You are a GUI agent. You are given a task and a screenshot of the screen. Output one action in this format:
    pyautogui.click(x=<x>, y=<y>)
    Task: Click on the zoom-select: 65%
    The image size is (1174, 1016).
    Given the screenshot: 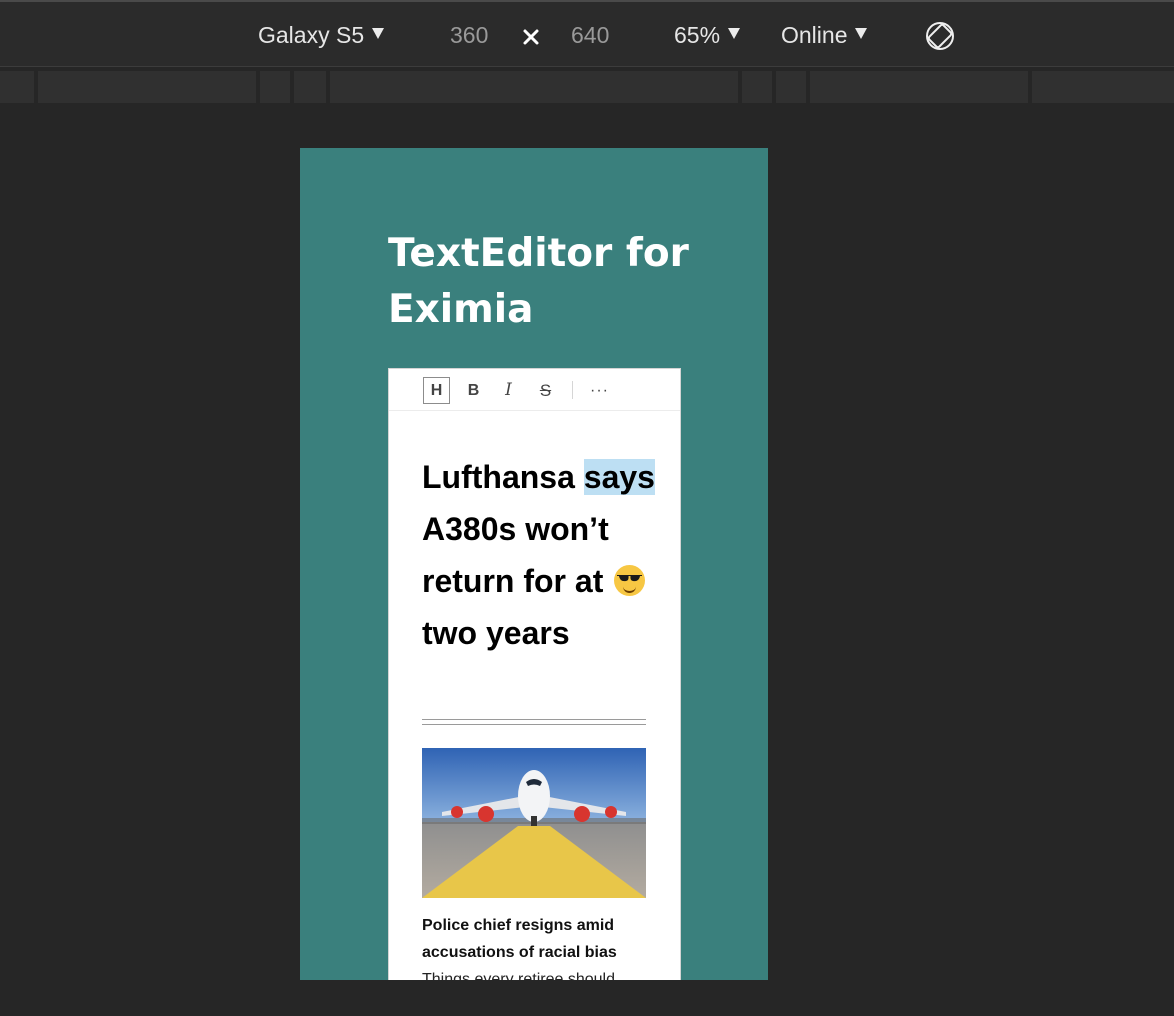 What is the action you would take?
    pyautogui.click(x=707, y=35)
    